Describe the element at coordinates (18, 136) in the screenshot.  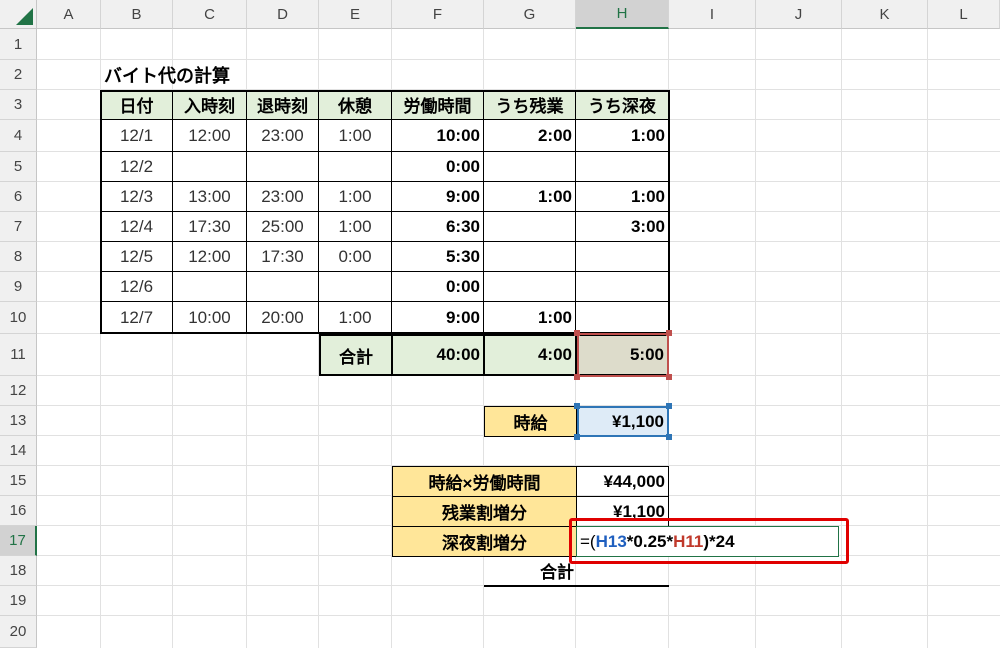
I see `row-header-4: 4` at that location.